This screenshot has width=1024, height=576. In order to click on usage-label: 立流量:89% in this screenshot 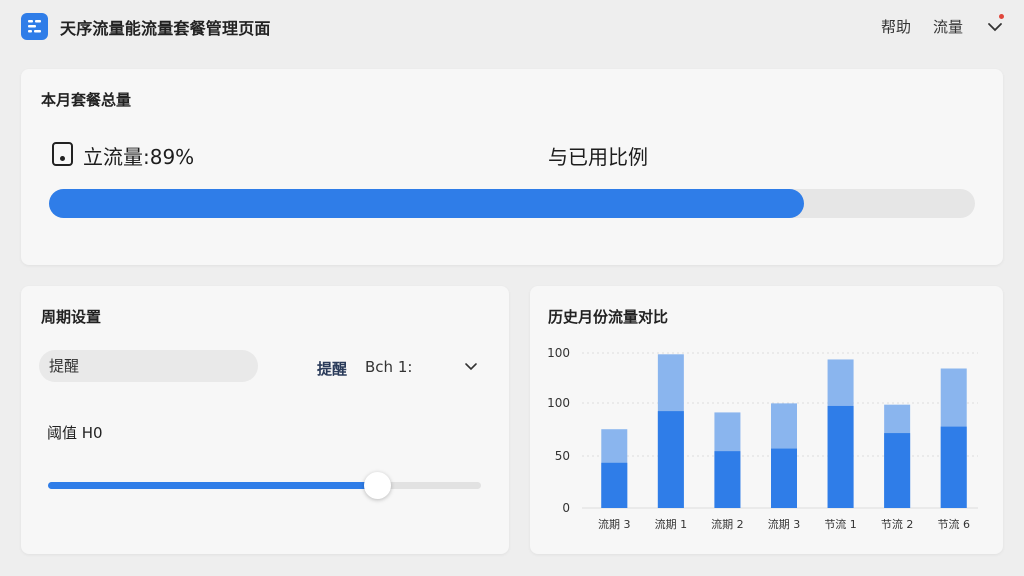, I will do `click(139, 157)`.